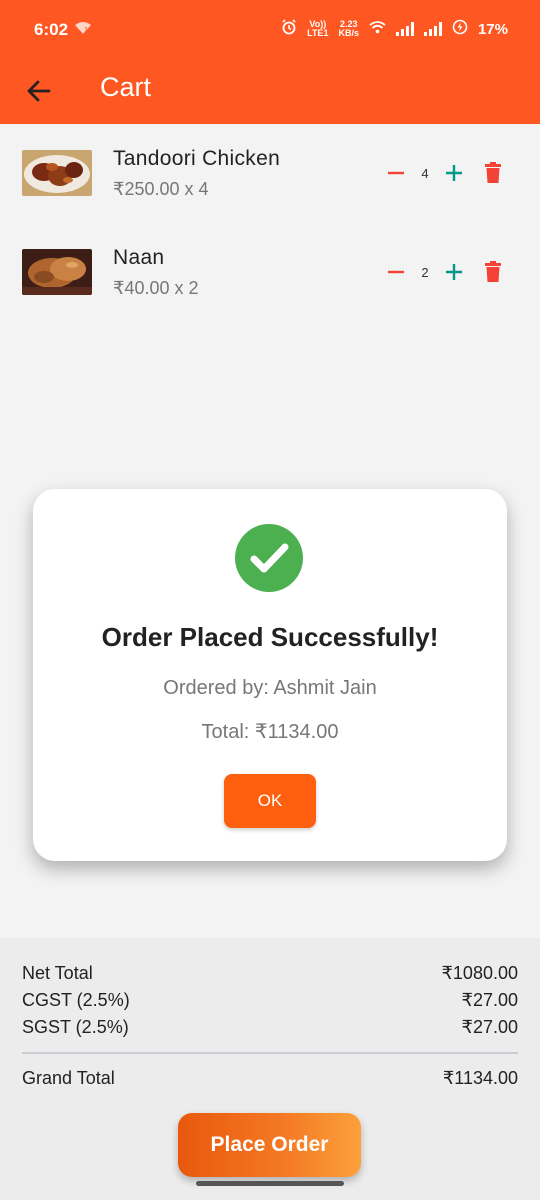  Describe the element at coordinates (270, 1183) in the screenshot. I see `home-indicator` at that location.